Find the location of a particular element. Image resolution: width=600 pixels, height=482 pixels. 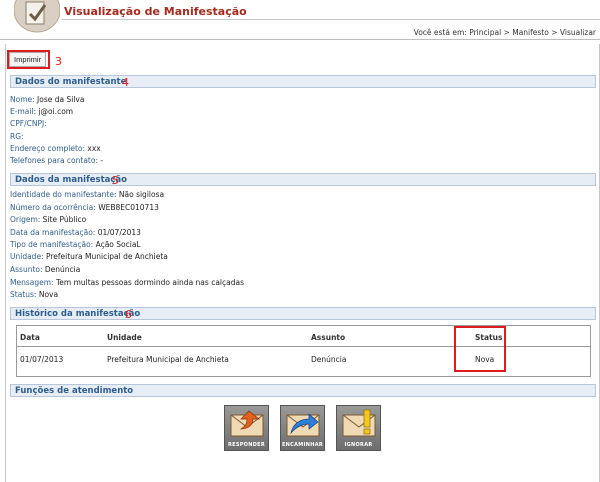

annotation-number-3: 3 is located at coordinates (58, 61).